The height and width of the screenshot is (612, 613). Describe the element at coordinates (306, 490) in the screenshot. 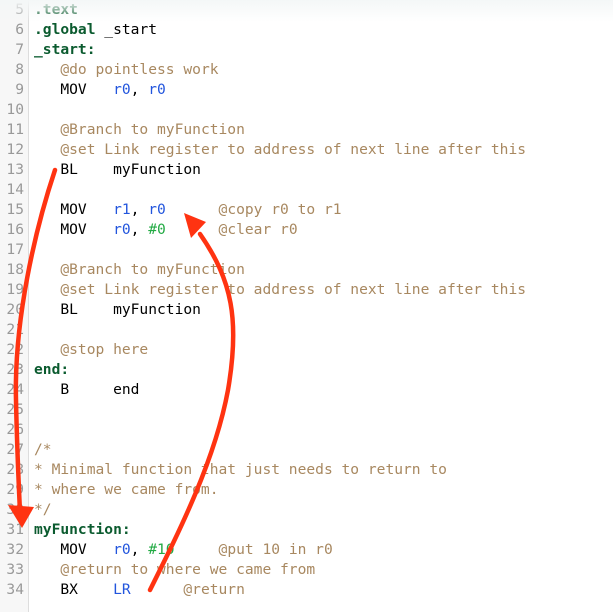

I see `code-line: 29 * where we came from.` at that location.